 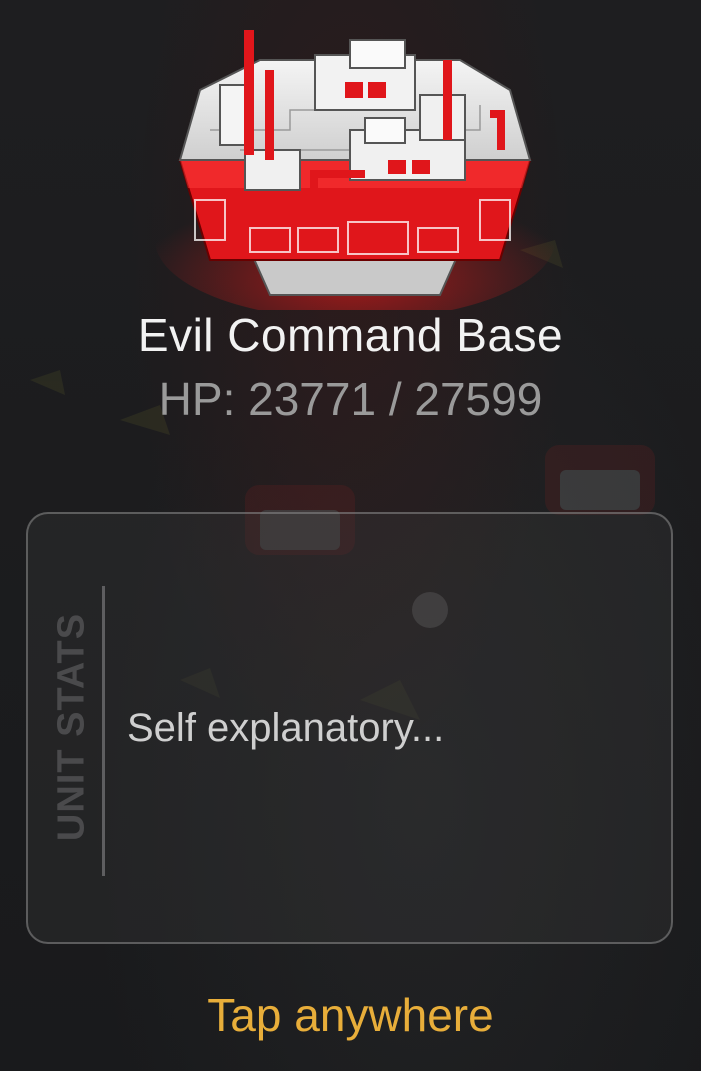 What do you see at coordinates (355, 170) in the screenshot?
I see `command-base-icon` at bounding box center [355, 170].